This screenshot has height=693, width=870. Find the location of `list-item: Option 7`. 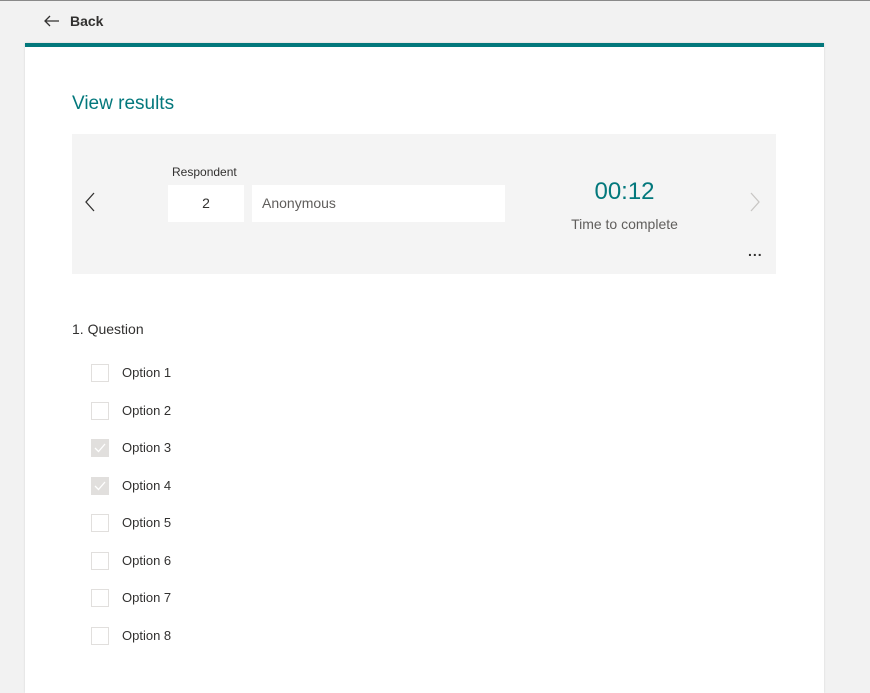

list-item: Option 7 is located at coordinates (131, 608).